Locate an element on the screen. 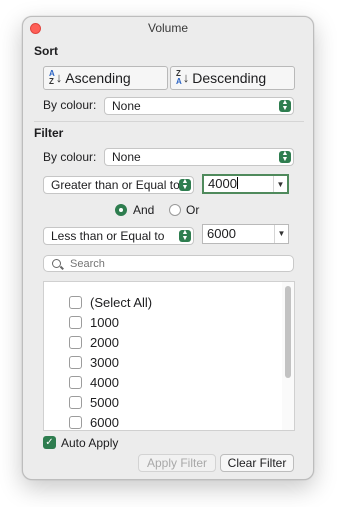  search-field is located at coordinates (168, 263).